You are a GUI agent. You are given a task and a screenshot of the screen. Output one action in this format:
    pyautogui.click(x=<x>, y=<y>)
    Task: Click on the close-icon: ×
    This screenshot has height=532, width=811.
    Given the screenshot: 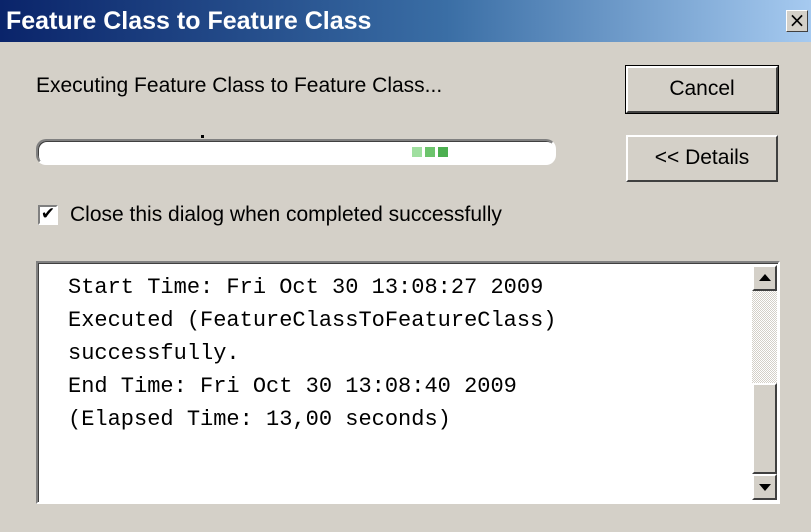 What is the action you would take?
    pyautogui.click(x=797, y=20)
    